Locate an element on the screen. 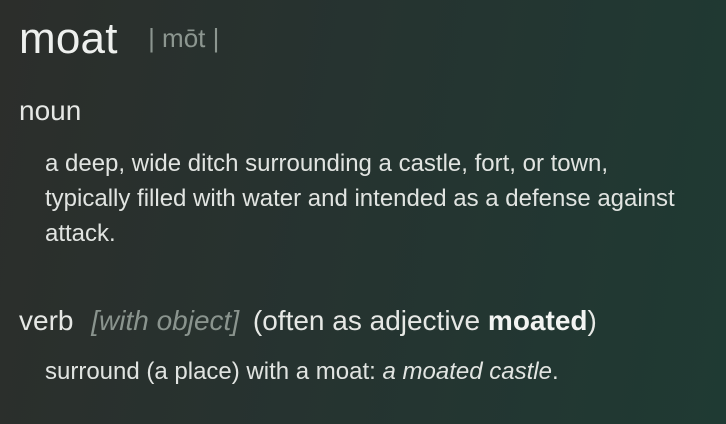  verb-example-end: . is located at coordinates (555, 371).